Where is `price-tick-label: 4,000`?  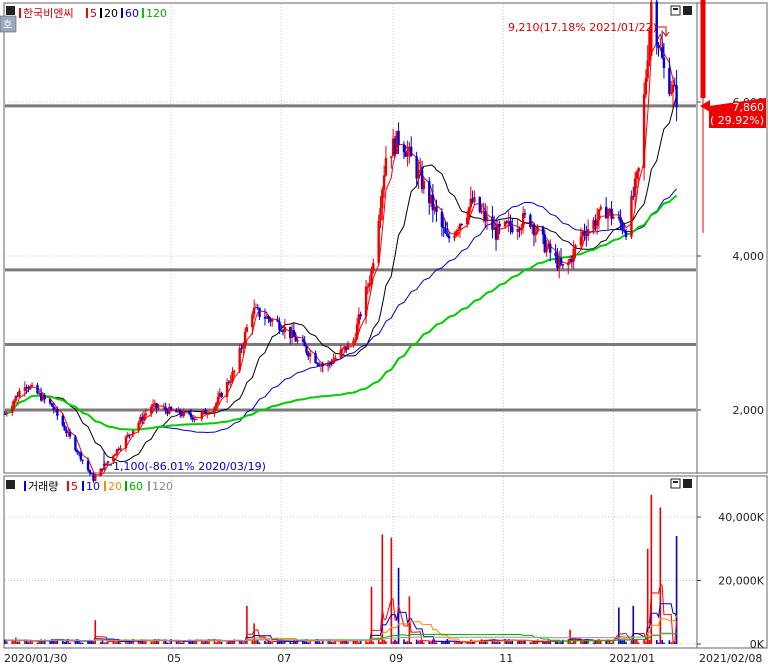
price-tick-label: 4,000 is located at coordinates (749, 256).